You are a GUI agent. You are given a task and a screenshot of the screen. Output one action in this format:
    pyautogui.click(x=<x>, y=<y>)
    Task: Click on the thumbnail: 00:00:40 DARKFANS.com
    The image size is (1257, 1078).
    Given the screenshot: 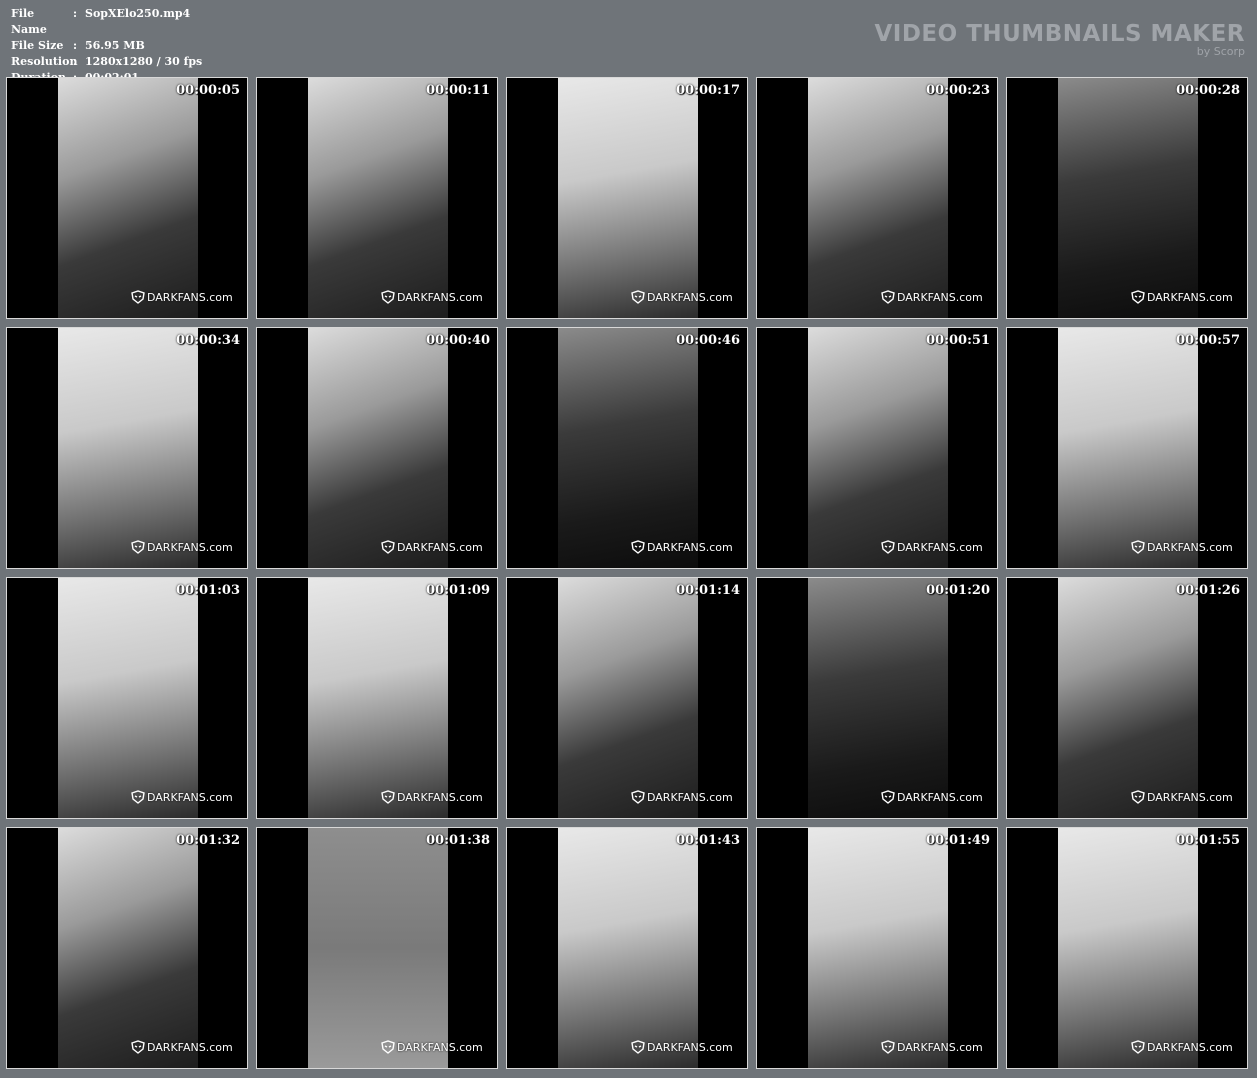 What is the action you would take?
    pyautogui.click(x=377, y=448)
    